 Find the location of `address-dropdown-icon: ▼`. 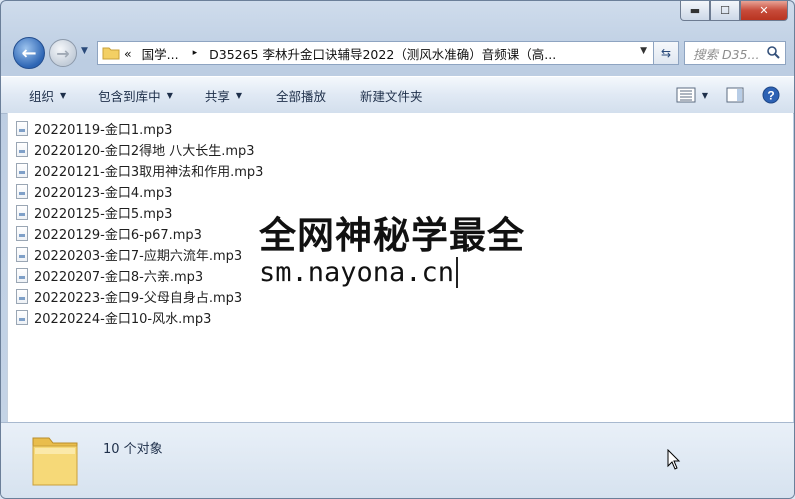

address-dropdown-icon: ▼ is located at coordinates (643, 51).